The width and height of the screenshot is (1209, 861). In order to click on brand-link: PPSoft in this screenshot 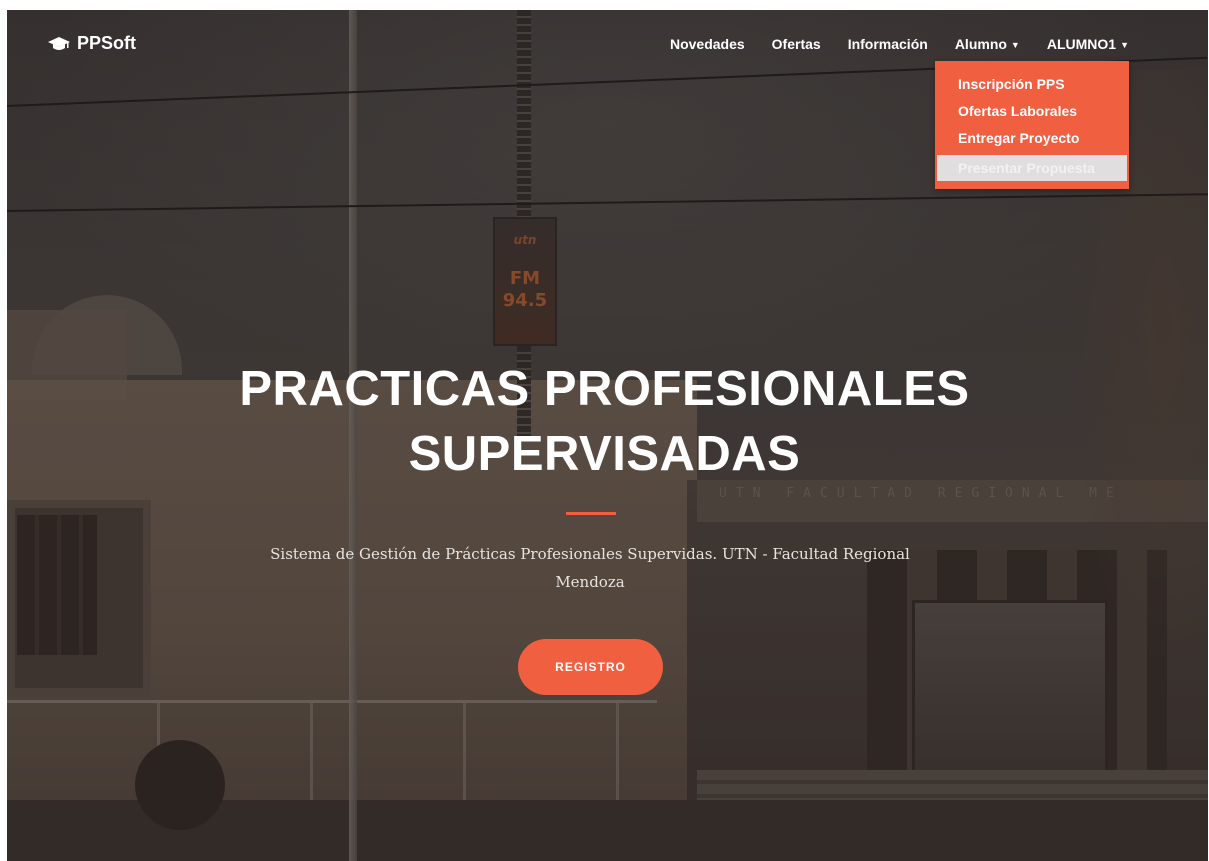, I will do `click(92, 43)`.